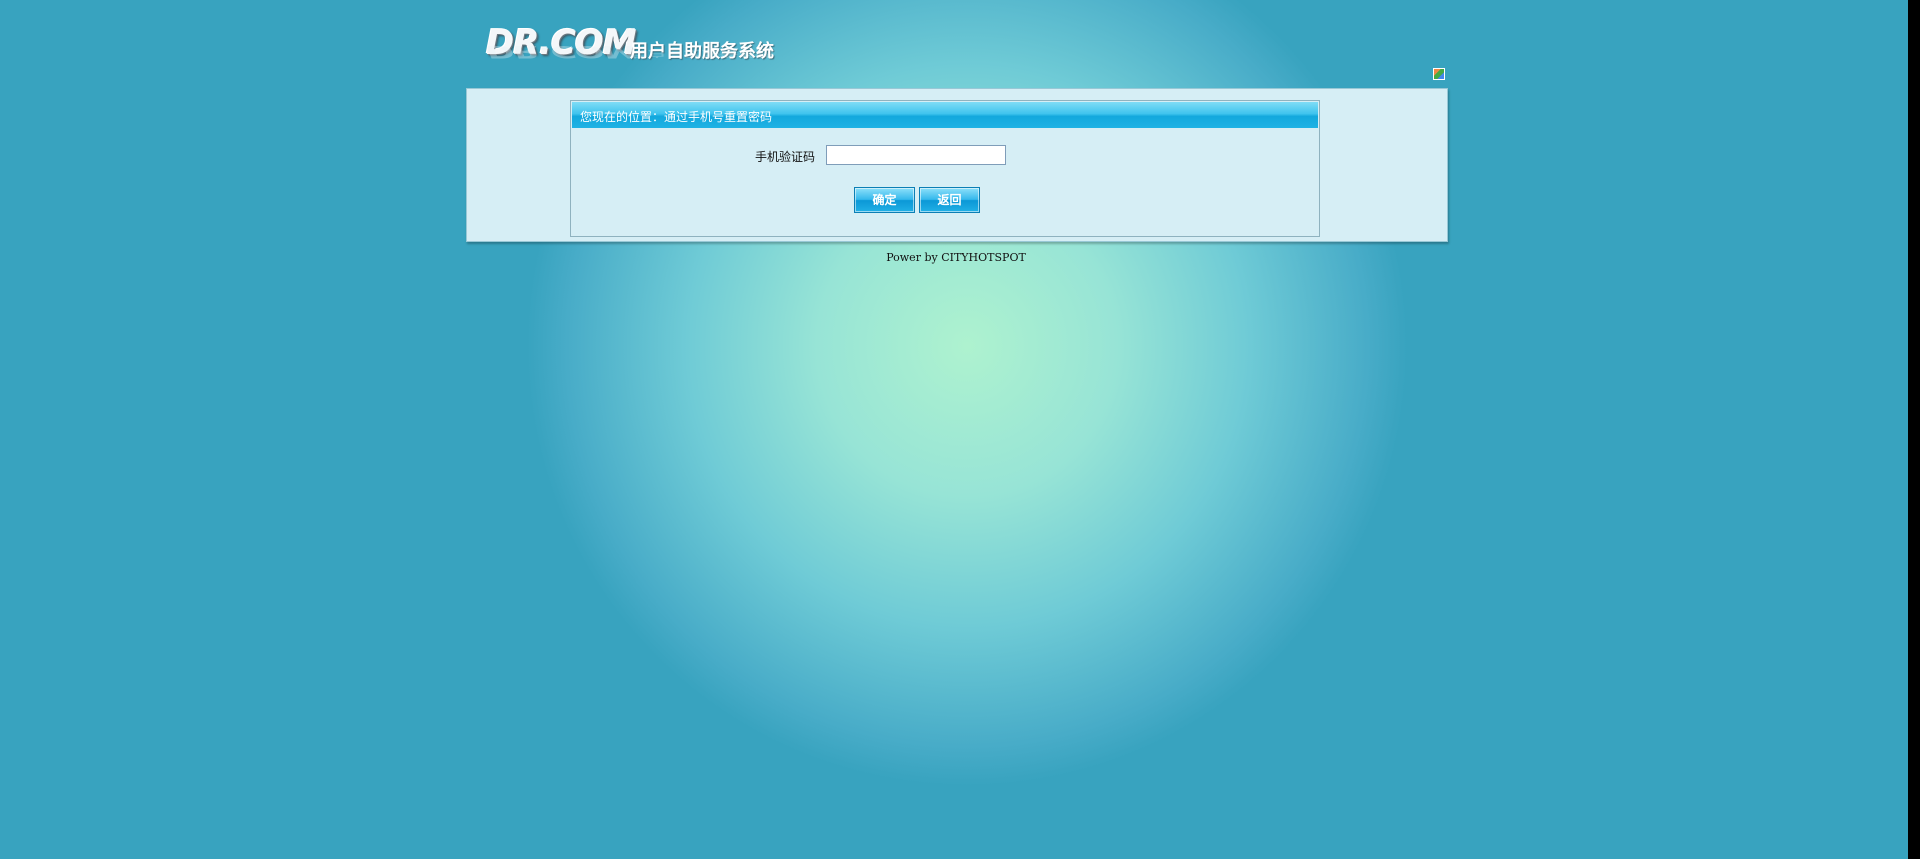  Describe the element at coordinates (916, 155) in the screenshot. I see `sms-code-input` at that location.